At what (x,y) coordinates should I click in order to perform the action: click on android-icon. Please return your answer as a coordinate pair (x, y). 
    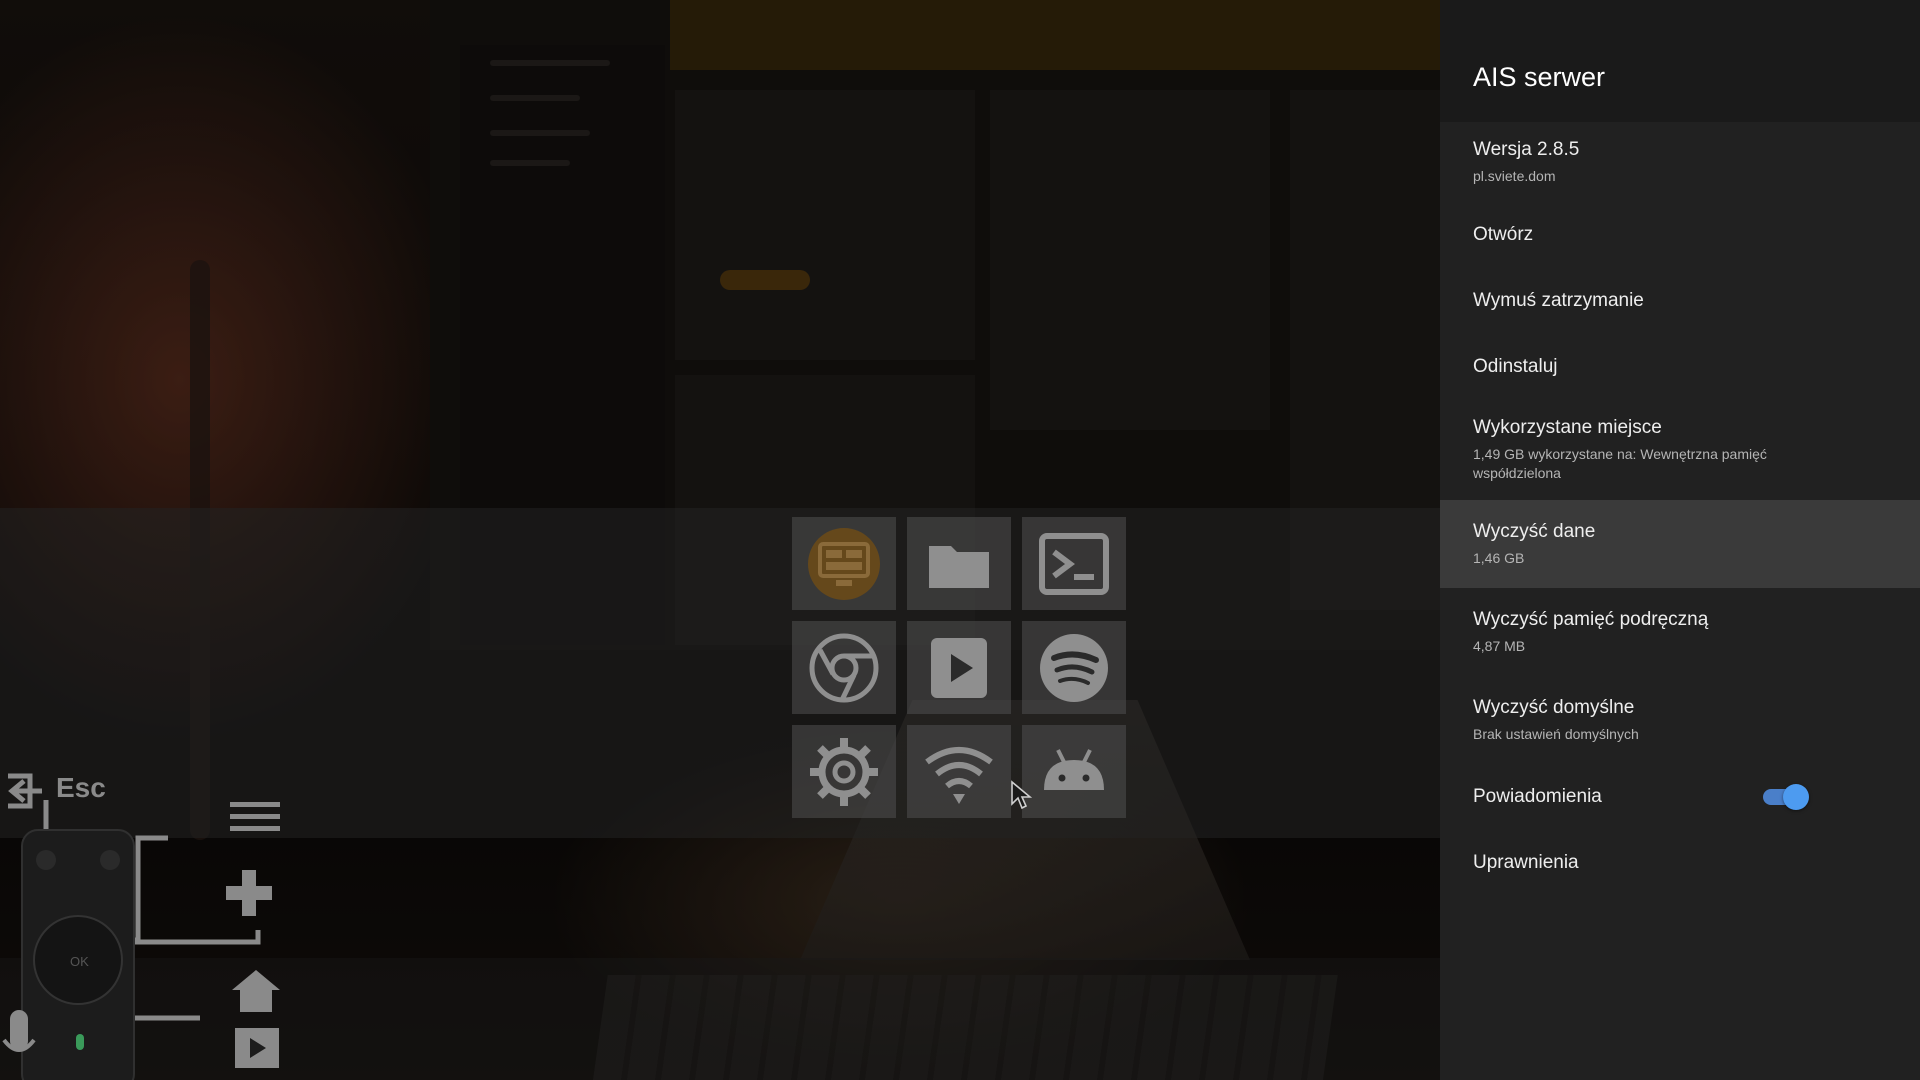
    Looking at the image, I should click on (1074, 771).